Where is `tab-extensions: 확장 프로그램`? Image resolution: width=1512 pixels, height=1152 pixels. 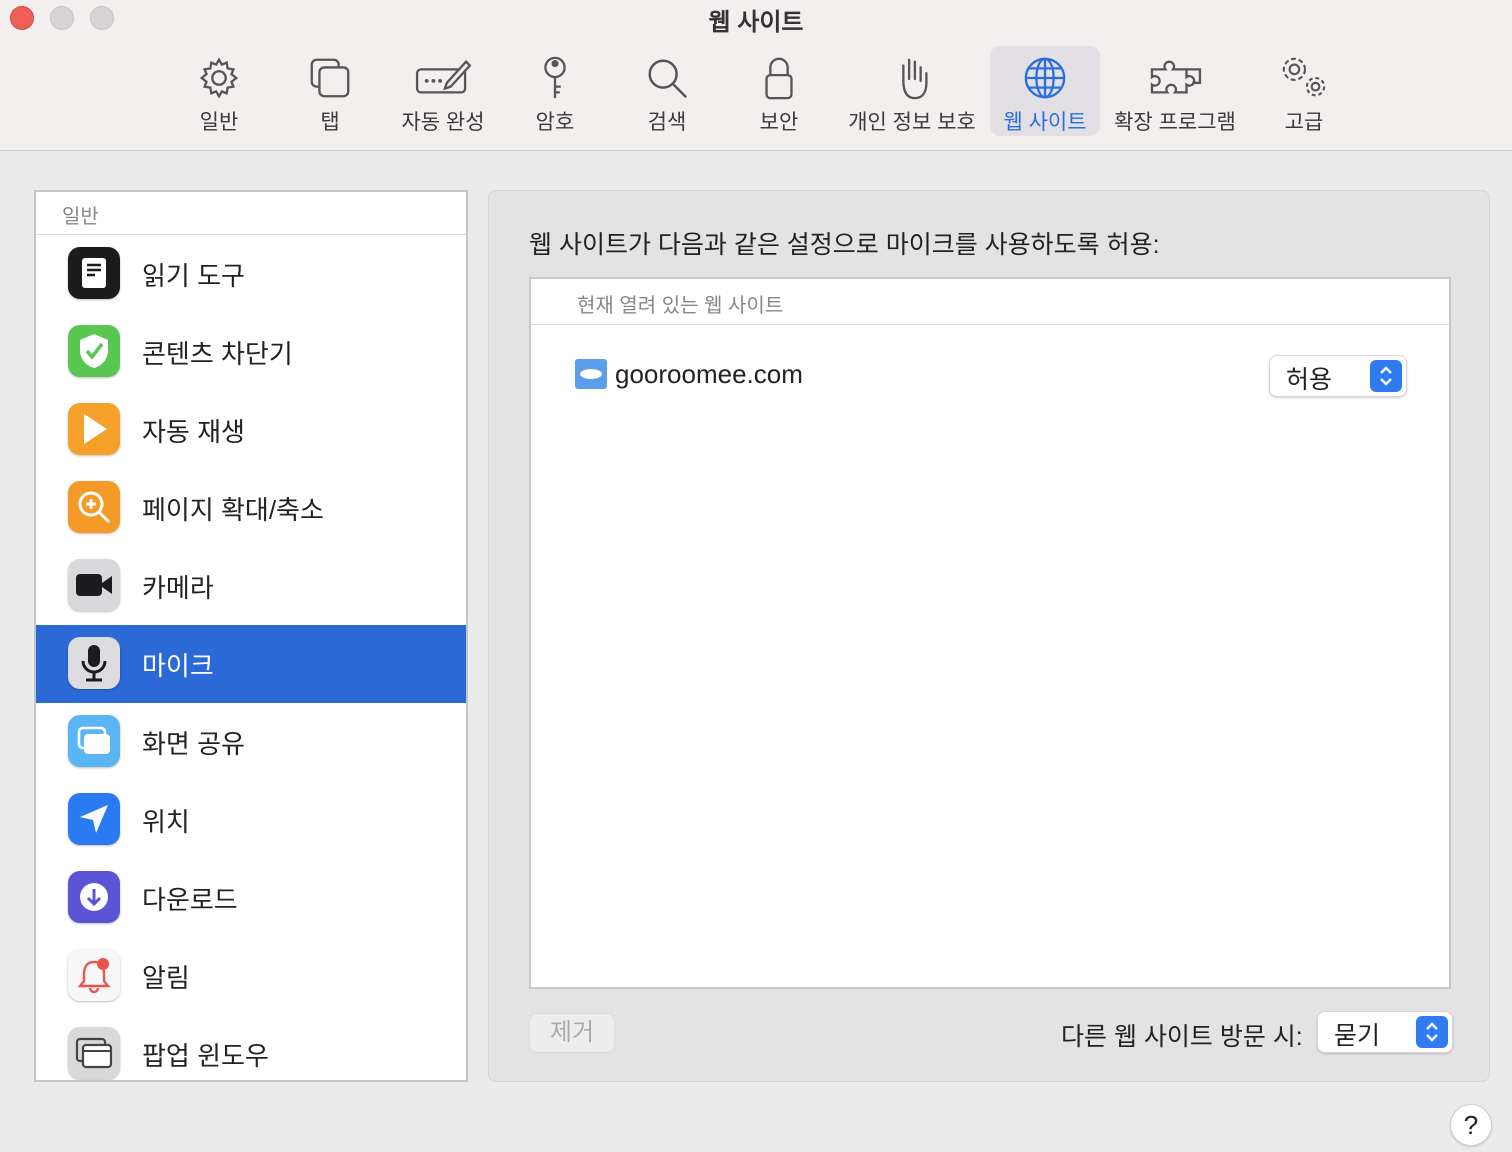
tab-extensions: 확장 프로그램 is located at coordinates (1175, 91).